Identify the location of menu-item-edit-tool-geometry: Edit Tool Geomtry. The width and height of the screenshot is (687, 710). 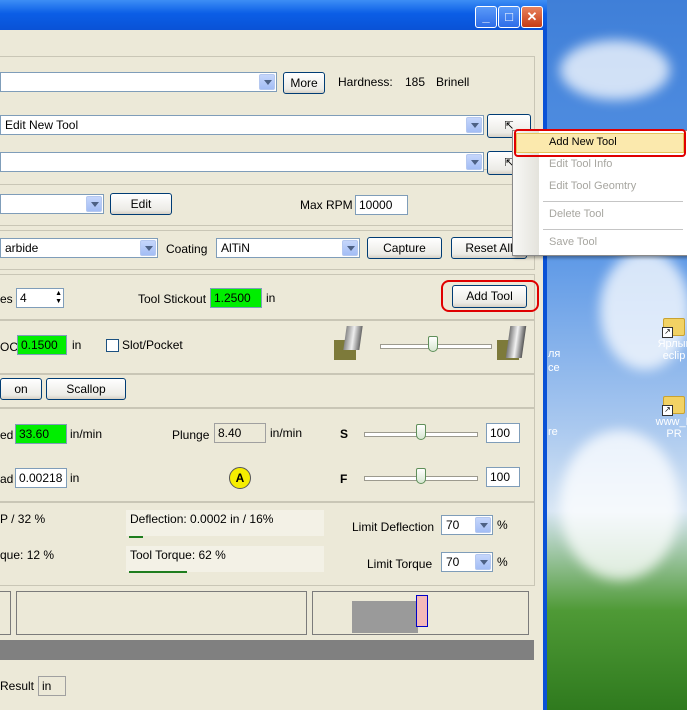
(592, 186).